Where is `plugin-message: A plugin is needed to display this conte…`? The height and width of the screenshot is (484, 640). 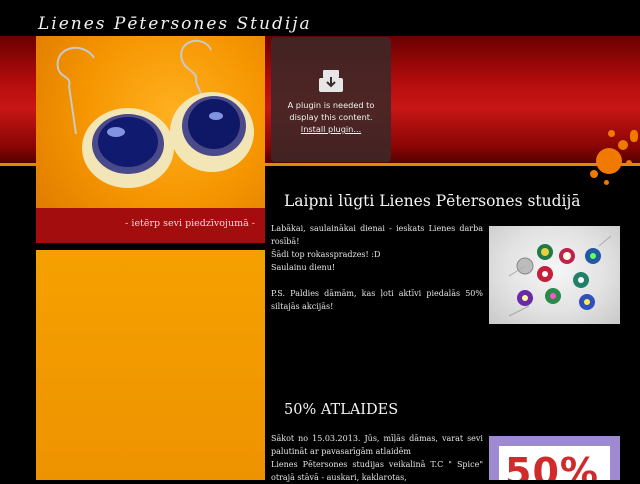
plugin-message: A plugin is needed to display this conte… is located at coordinates (331, 111).